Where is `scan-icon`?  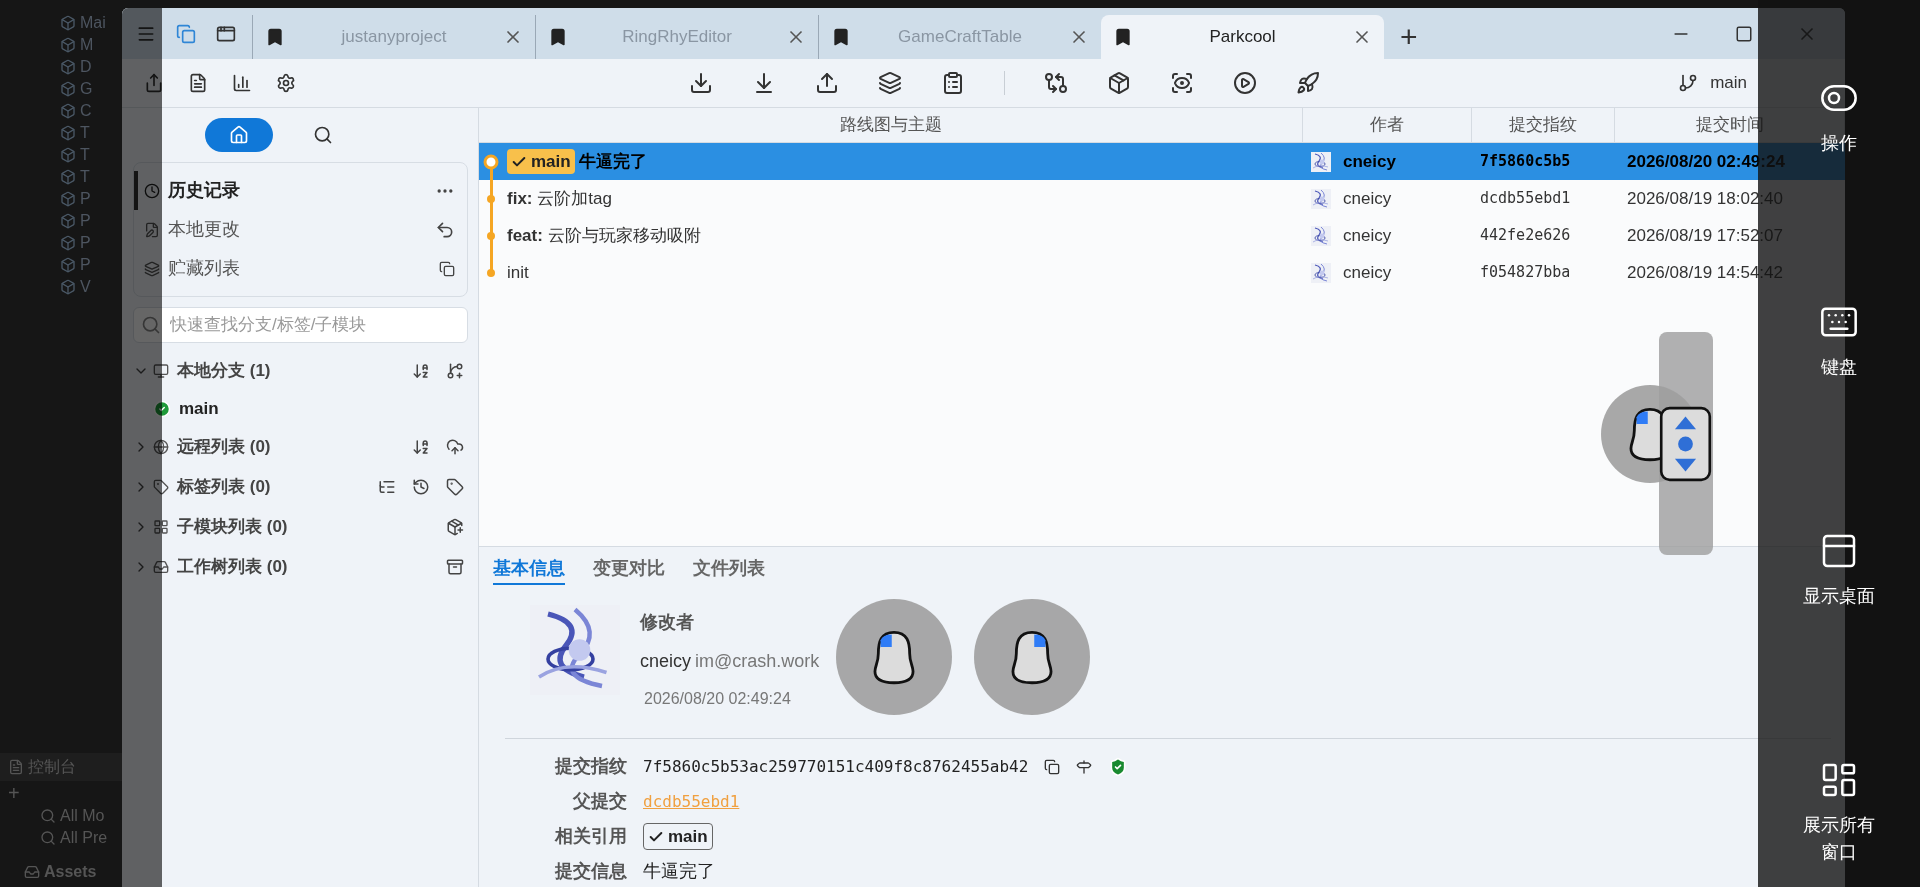 scan-icon is located at coordinates (1182, 83).